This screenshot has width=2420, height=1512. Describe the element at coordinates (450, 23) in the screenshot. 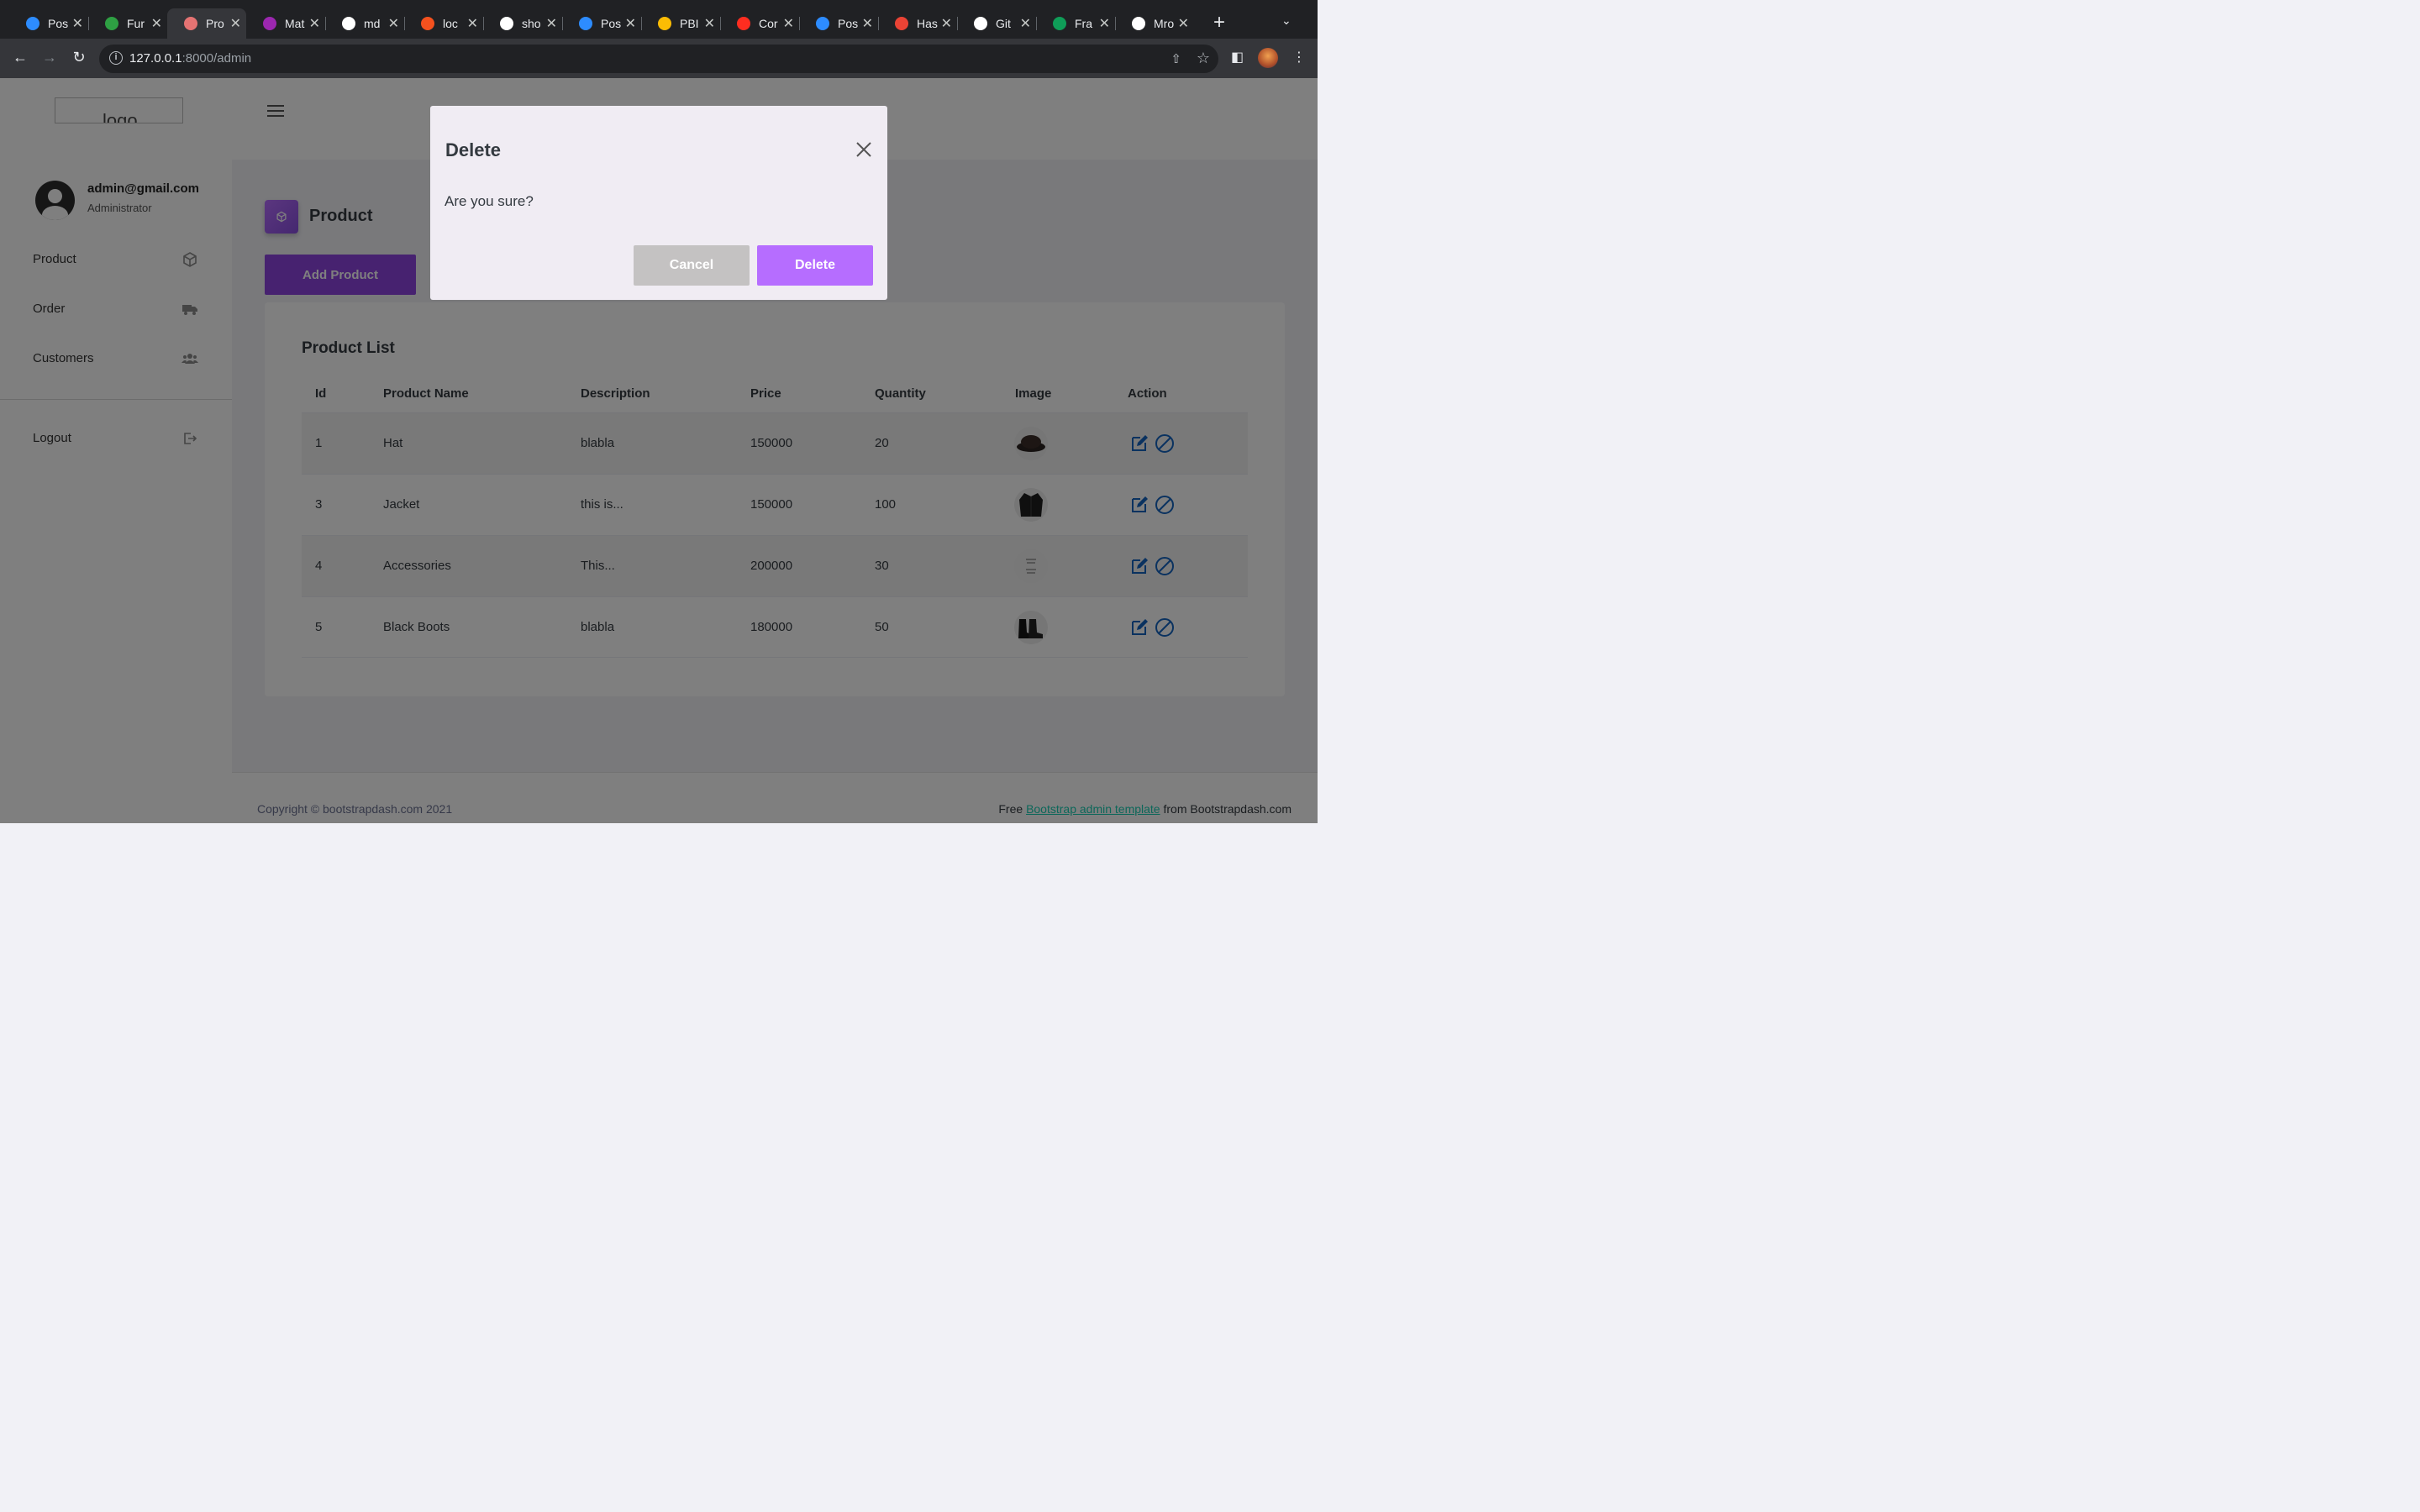

I see `tab-title: loc` at that location.